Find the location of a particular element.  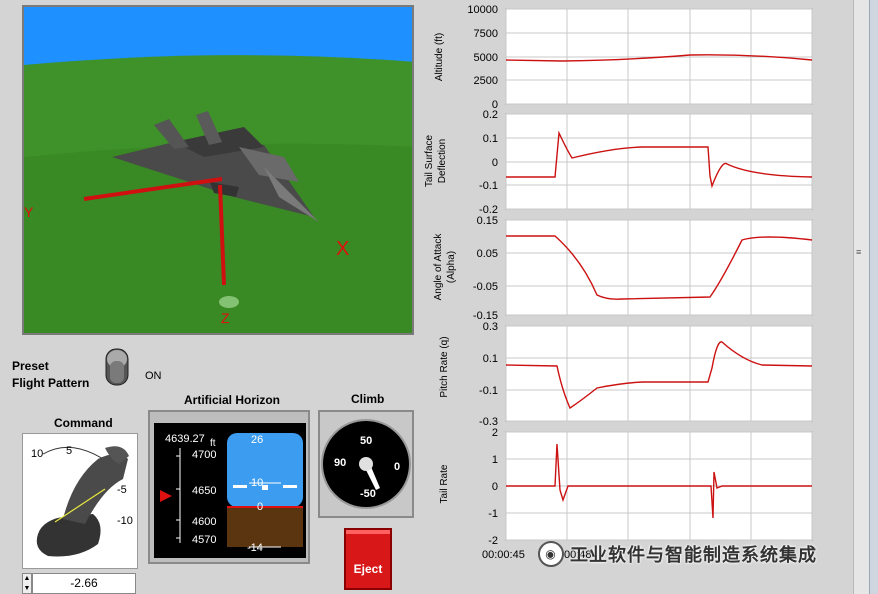

command-joystick: 10 5 0 -5 -10 is located at coordinates (80, 501).